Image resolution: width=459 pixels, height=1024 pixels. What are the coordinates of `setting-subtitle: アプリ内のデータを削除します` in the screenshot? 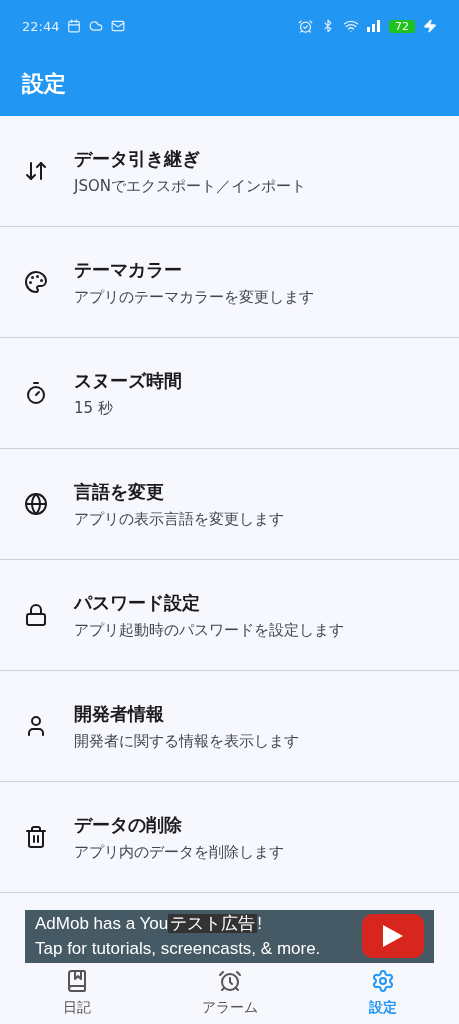 It's located at (179, 852).